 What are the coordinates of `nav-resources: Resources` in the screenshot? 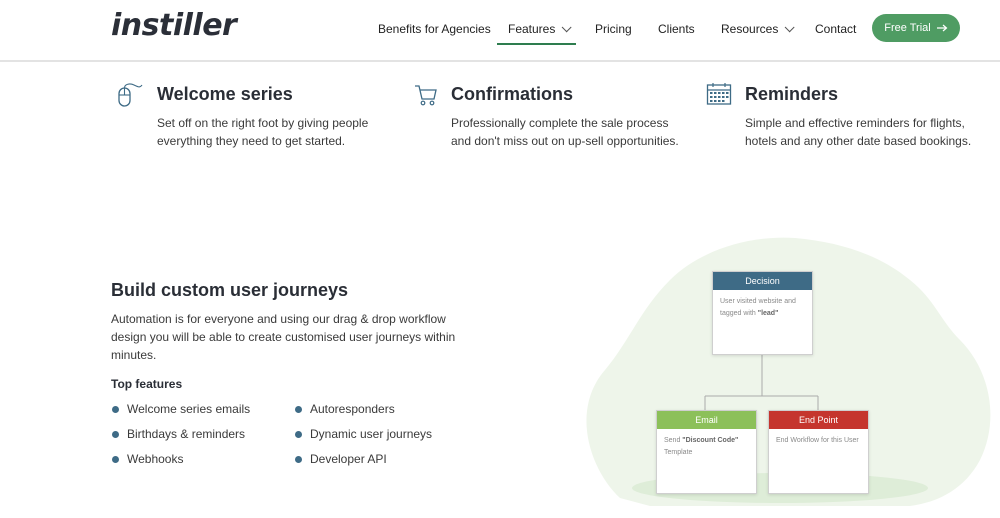 It's located at (758, 29).